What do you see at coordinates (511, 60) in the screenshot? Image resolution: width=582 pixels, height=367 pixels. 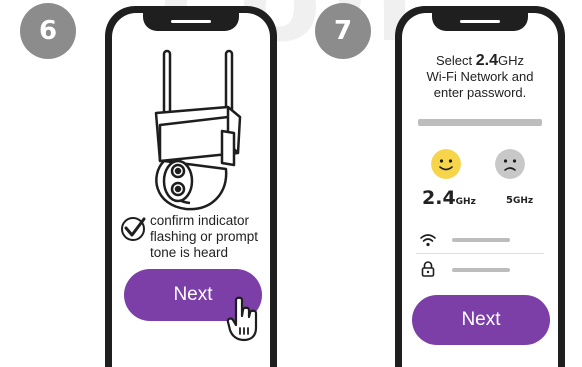 I see `instruction-frequency-unit: GHz` at bounding box center [511, 60].